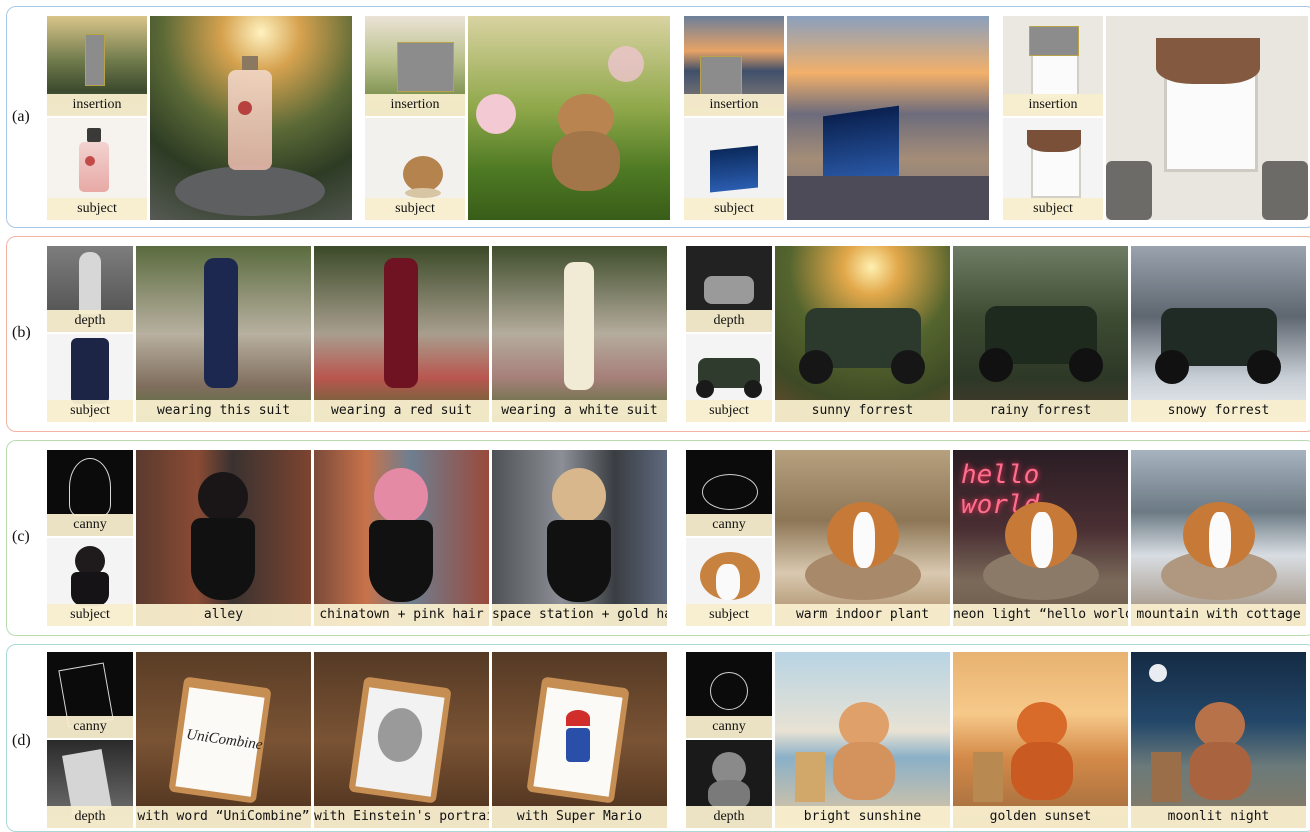 The width and height of the screenshot is (1310, 832). I want to click on caption-d-right-2: moonlit night, so click(1218, 817).